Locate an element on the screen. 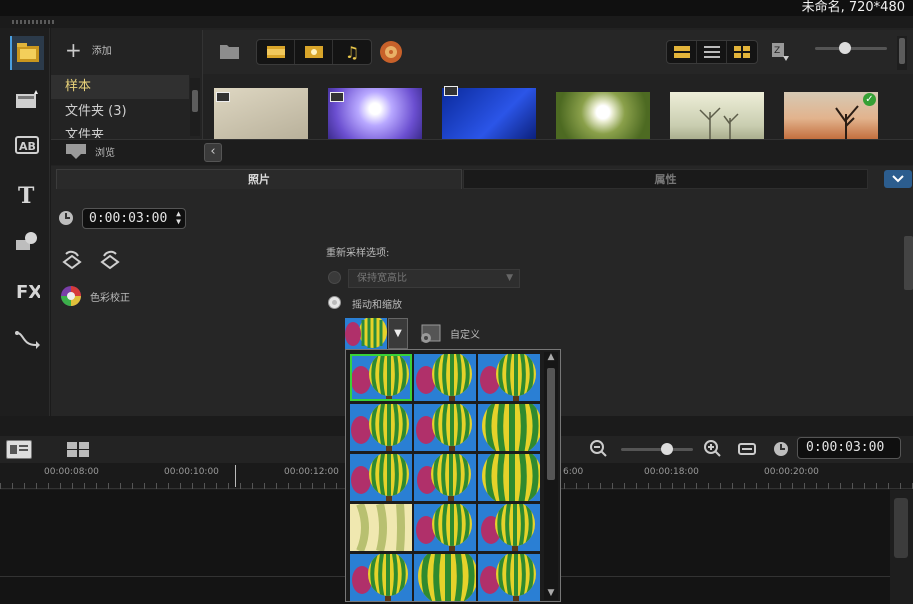  scroll-down-icon: ▼ is located at coordinates (551, 594).